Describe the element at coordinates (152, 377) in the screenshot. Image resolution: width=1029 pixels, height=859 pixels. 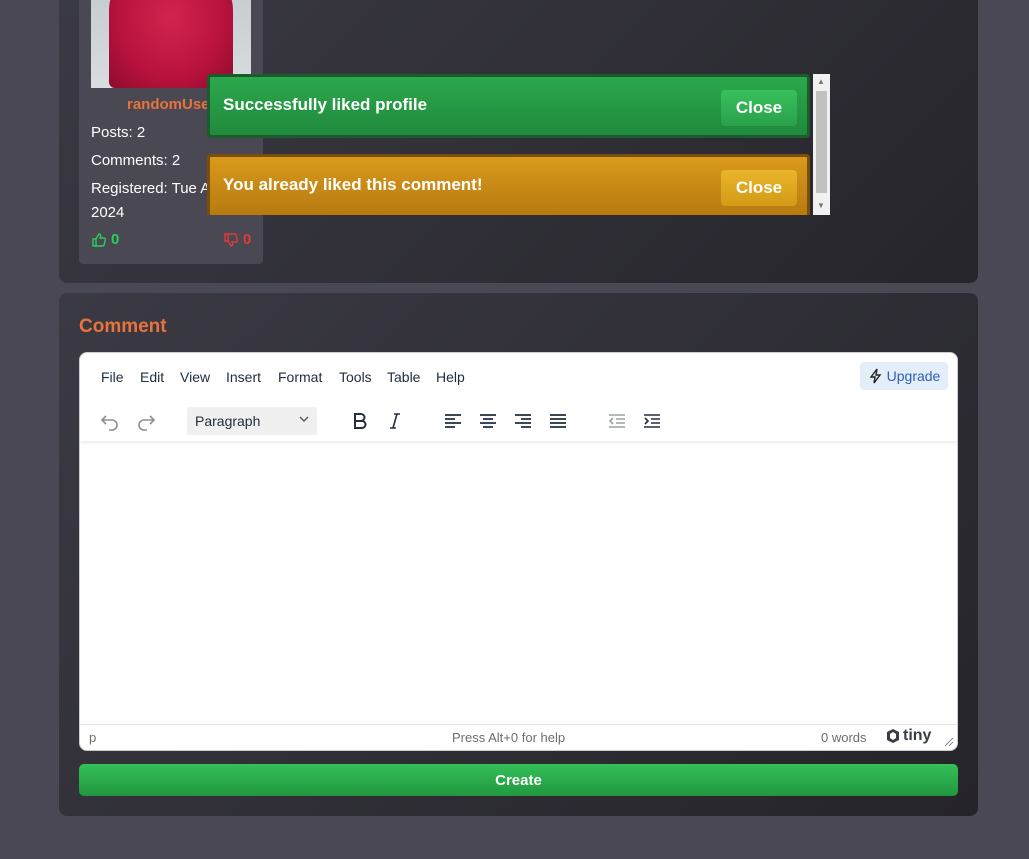
I see `menu-edit: Edit` at that location.